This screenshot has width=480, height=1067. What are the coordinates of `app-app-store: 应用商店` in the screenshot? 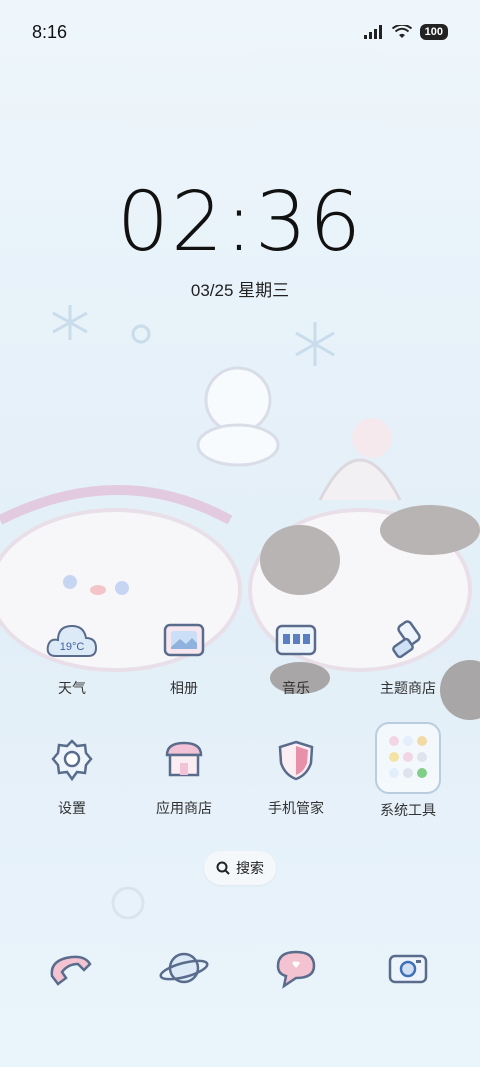 It's located at (184, 775).